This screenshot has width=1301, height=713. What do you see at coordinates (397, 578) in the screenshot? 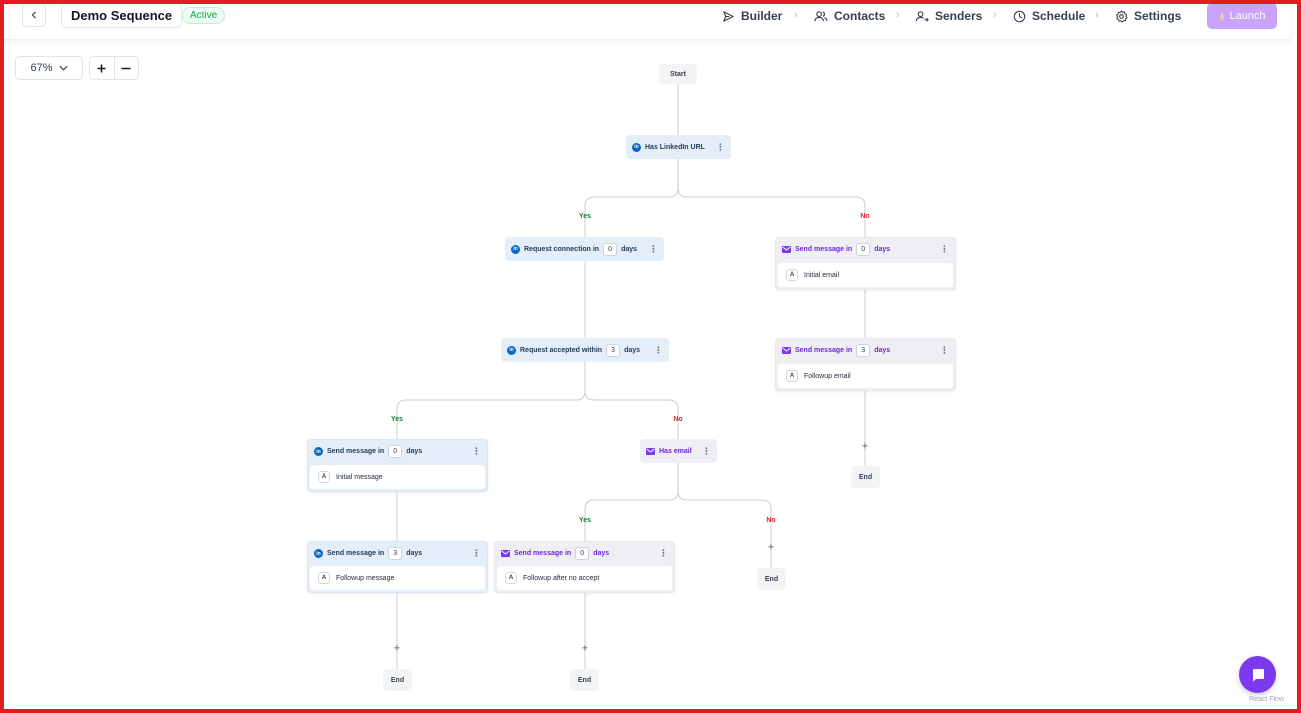
I see `message-template: A Followup message` at bounding box center [397, 578].